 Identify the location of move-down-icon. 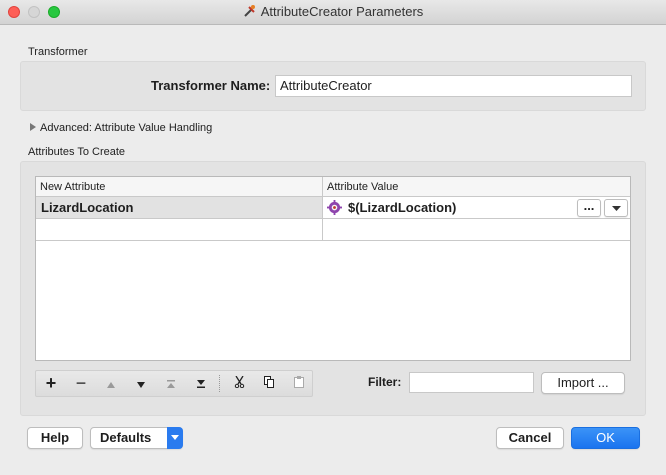
(141, 383).